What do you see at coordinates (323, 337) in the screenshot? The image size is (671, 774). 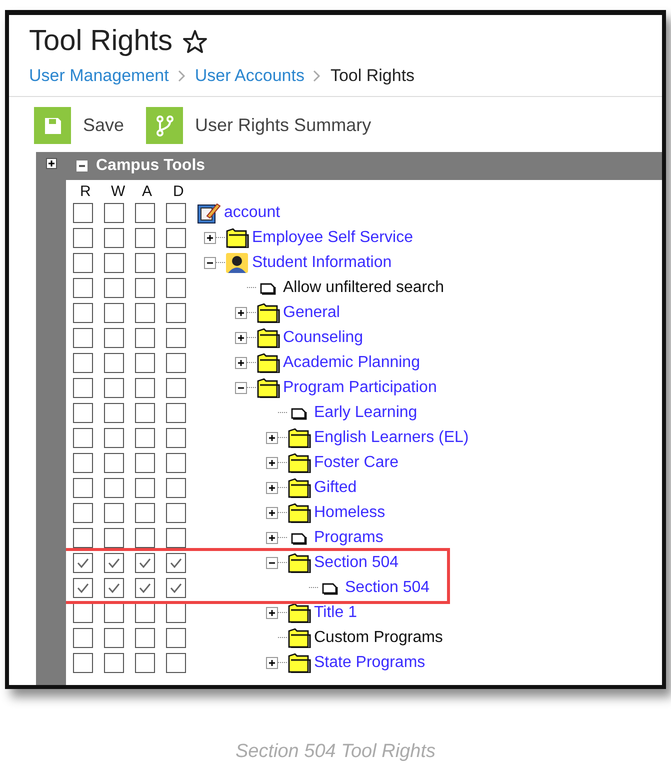 I see `tree-link: Counseling` at bounding box center [323, 337].